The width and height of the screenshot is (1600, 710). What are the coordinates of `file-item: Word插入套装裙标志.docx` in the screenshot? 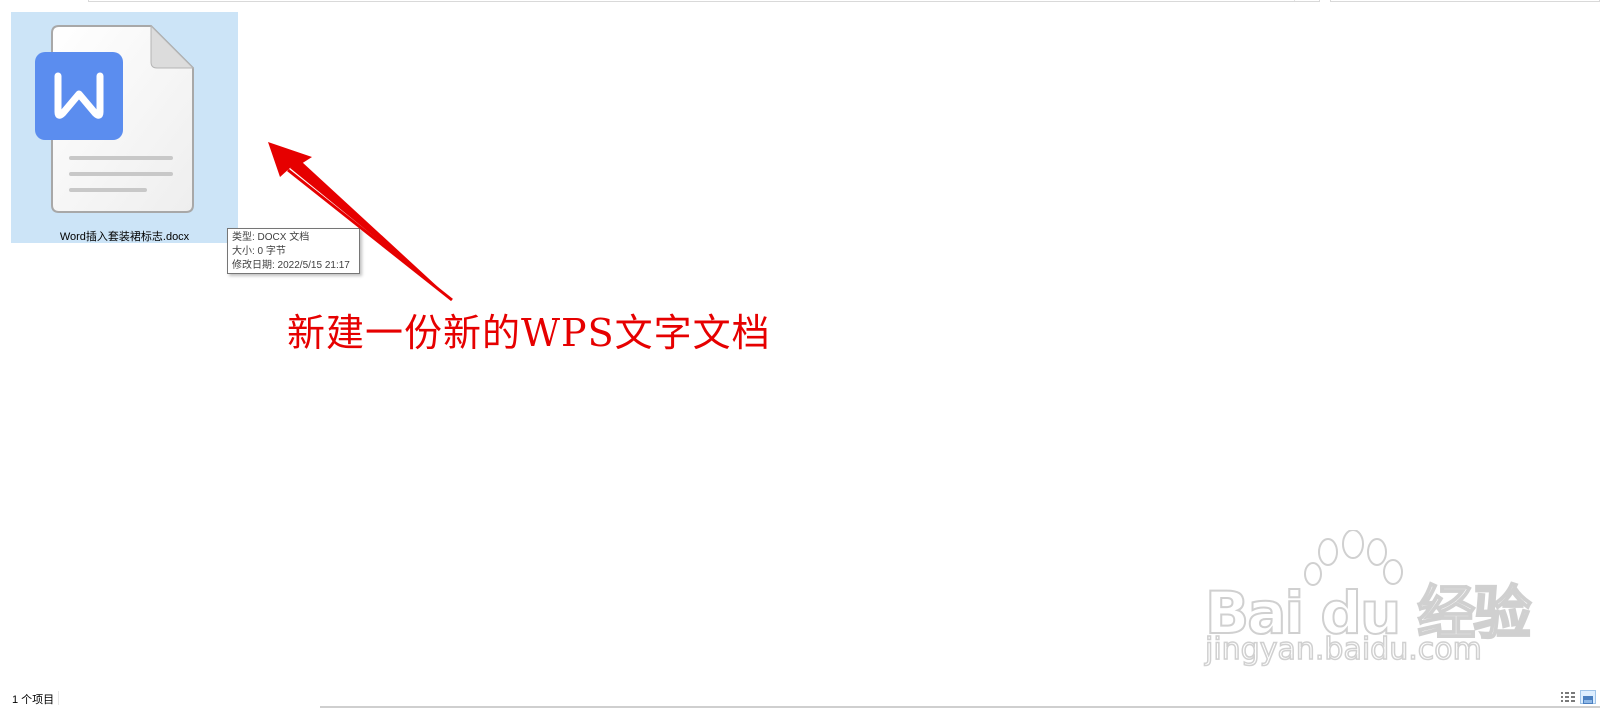 It's located at (124, 127).